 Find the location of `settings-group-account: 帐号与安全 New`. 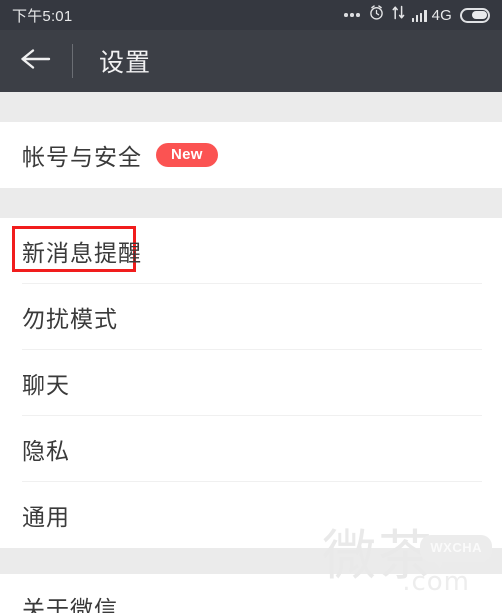

settings-group-account: 帐号与安全 New is located at coordinates (251, 155).